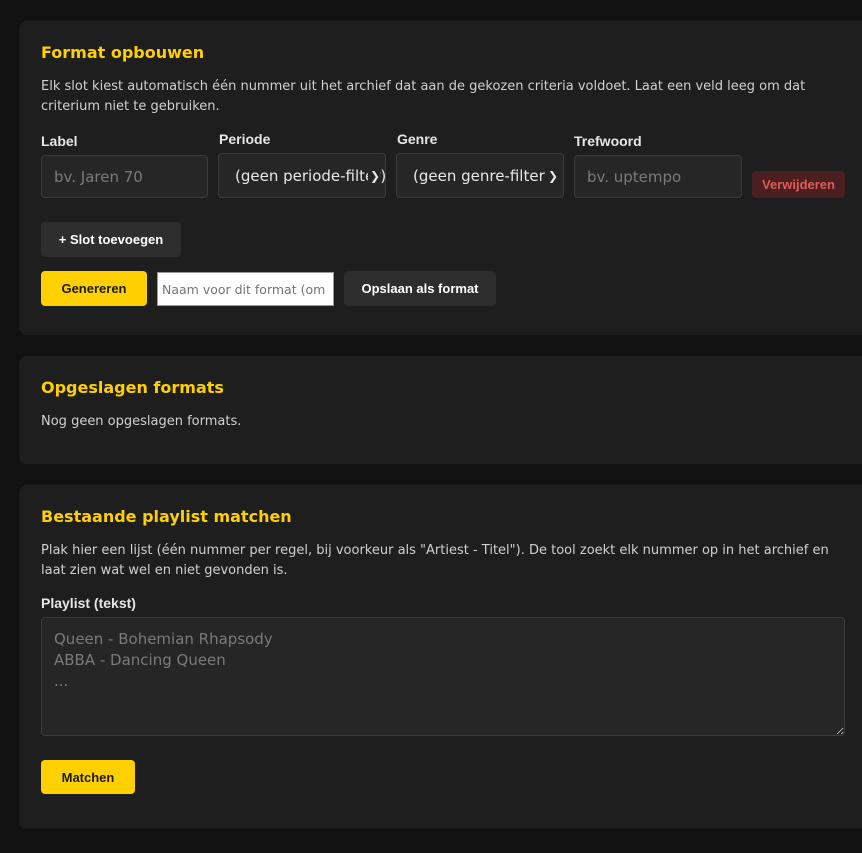  What do you see at coordinates (443, 676) in the screenshot?
I see `playlist-textarea` at bounding box center [443, 676].